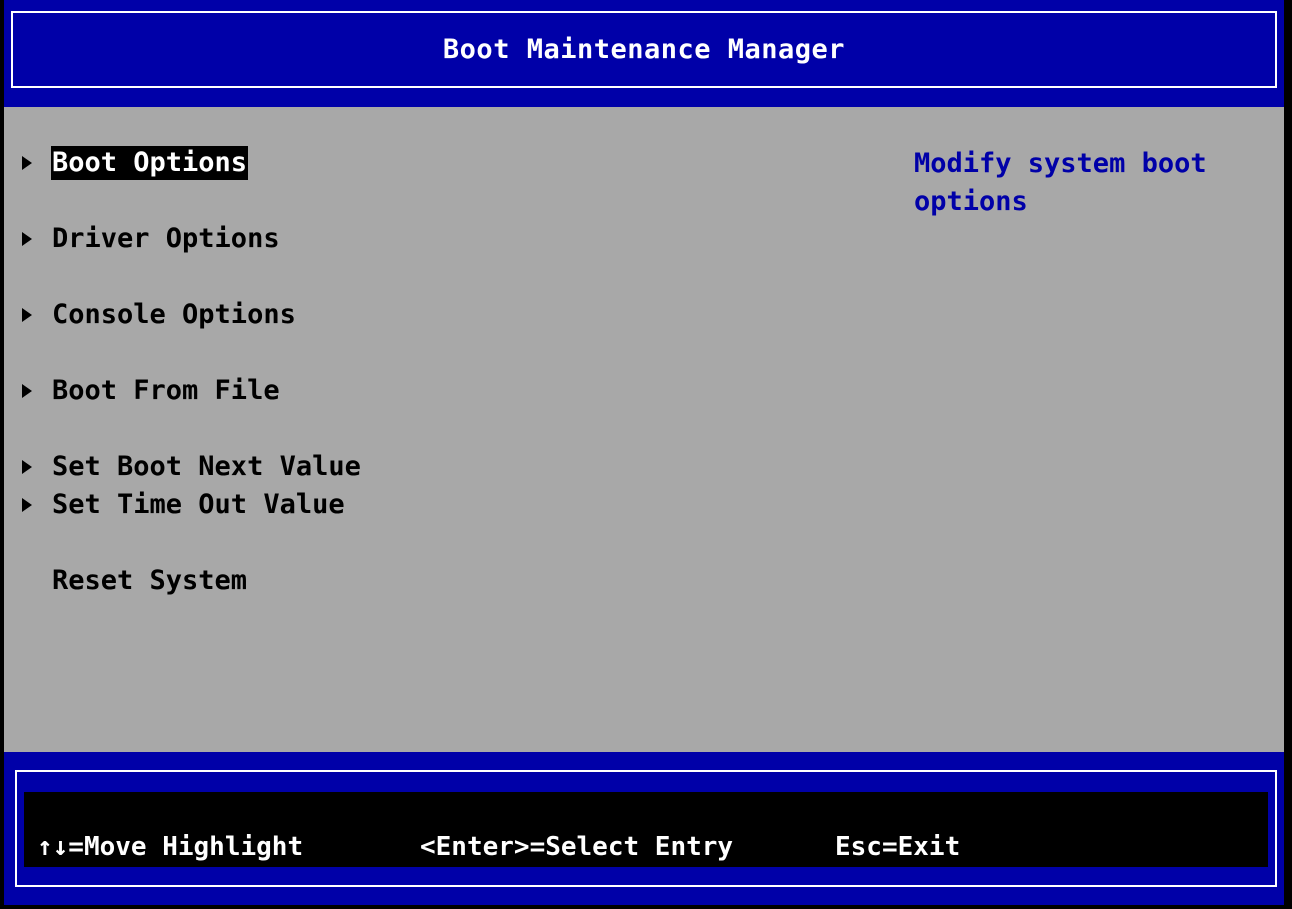 The image size is (1292, 909). I want to click on menu-item-label: Set Time Out Value, so click(198, 504).